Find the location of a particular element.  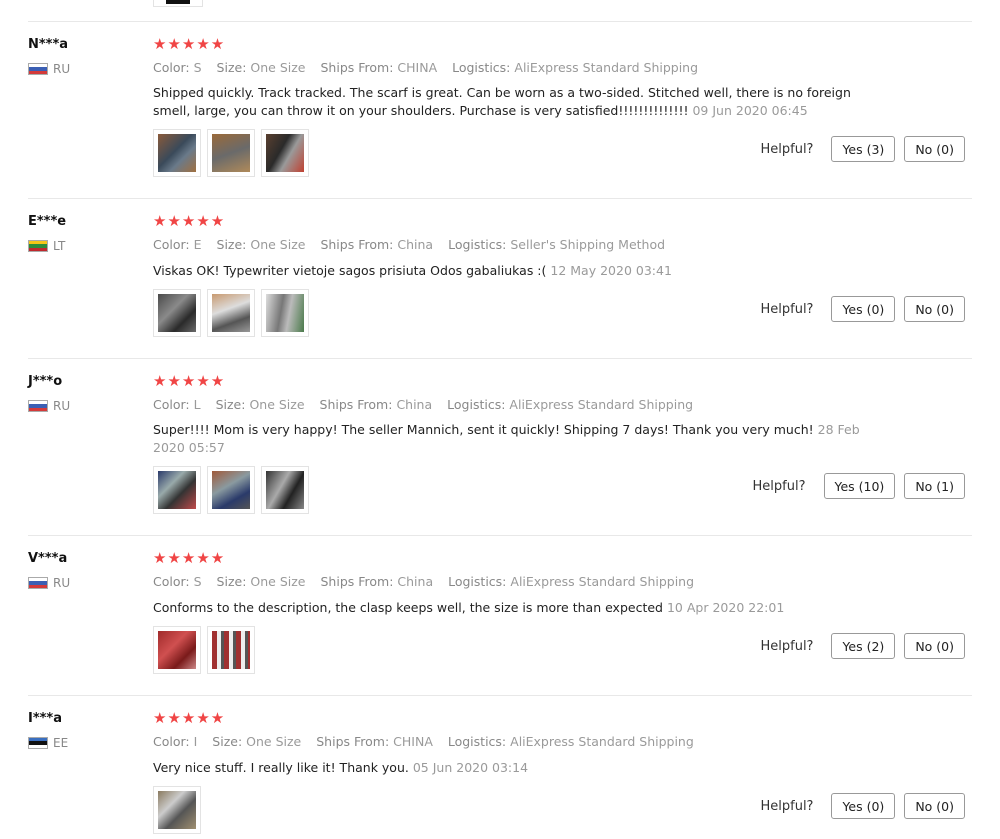

helpful-vote: Helpful? Yes (3) No (0) is located at coordinates (862, 149).